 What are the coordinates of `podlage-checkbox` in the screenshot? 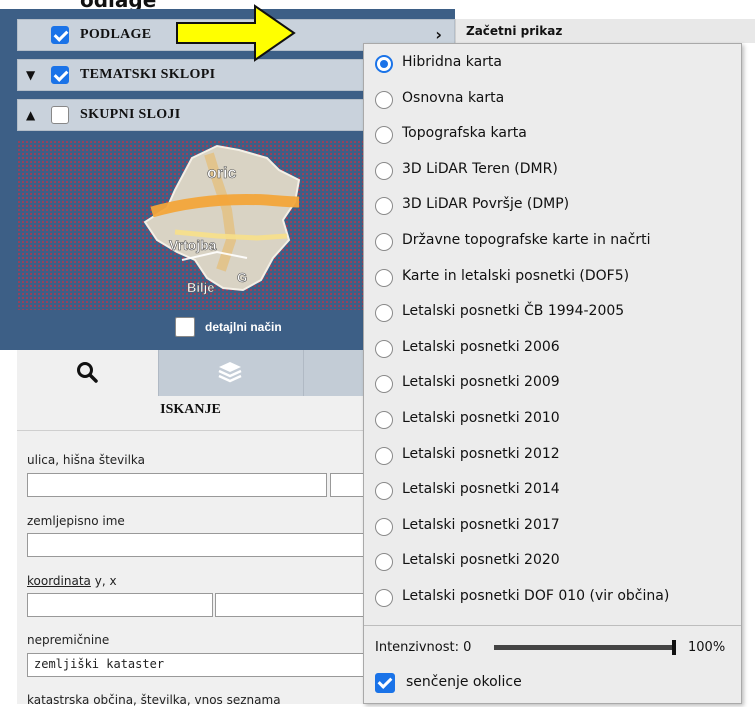 It's located at (60, 35).